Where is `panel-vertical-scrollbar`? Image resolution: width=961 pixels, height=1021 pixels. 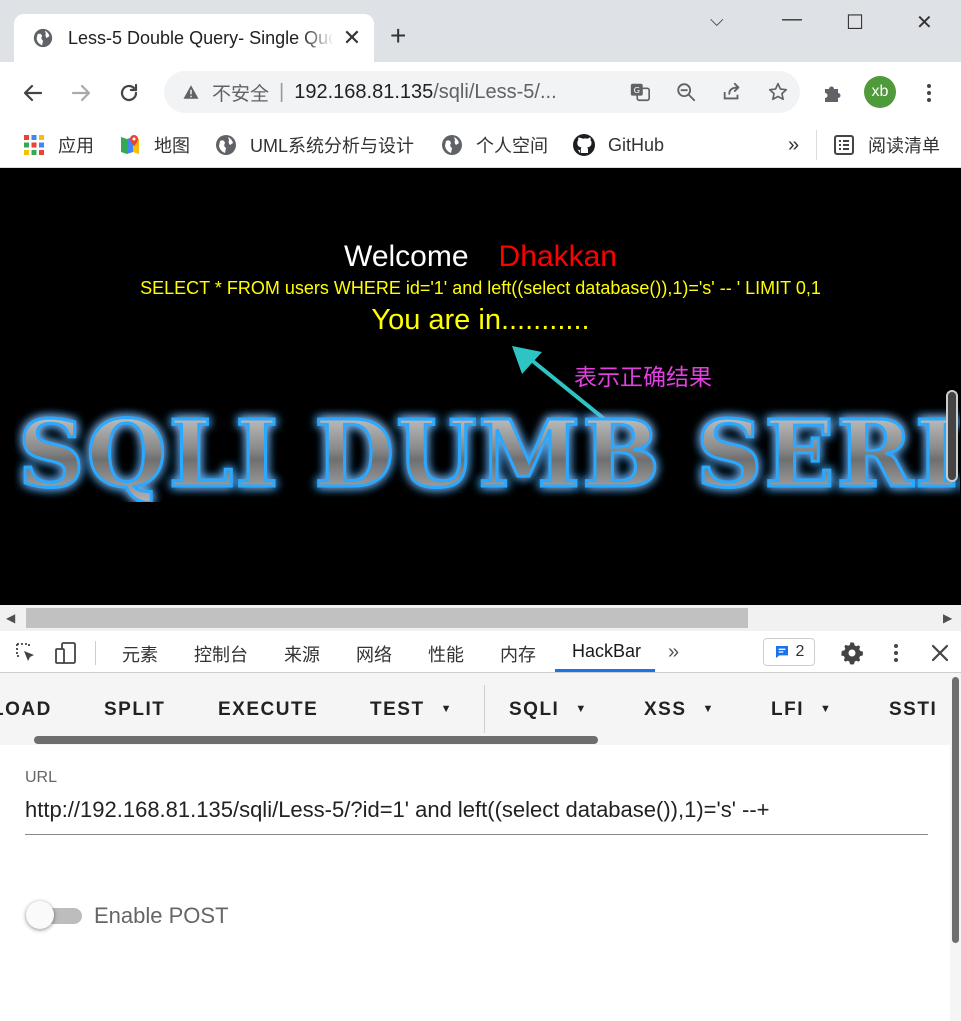
panel-vertical-scrollbar is located at coordinates (955, 847).